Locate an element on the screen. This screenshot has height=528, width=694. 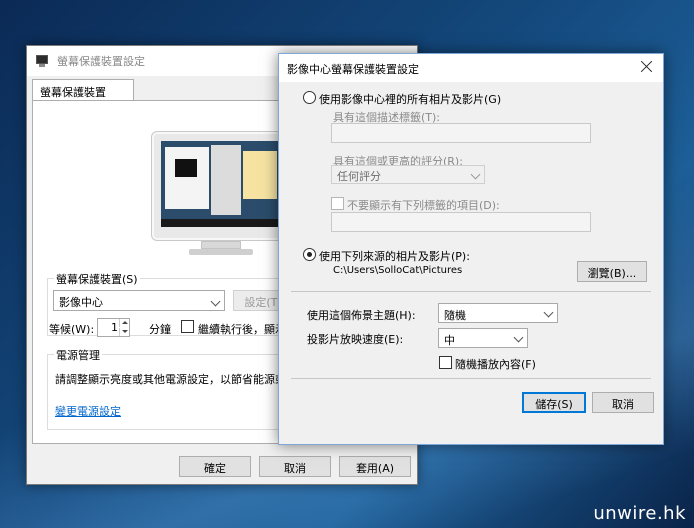
wait-value: 1 is located at coordinates (114, 327).